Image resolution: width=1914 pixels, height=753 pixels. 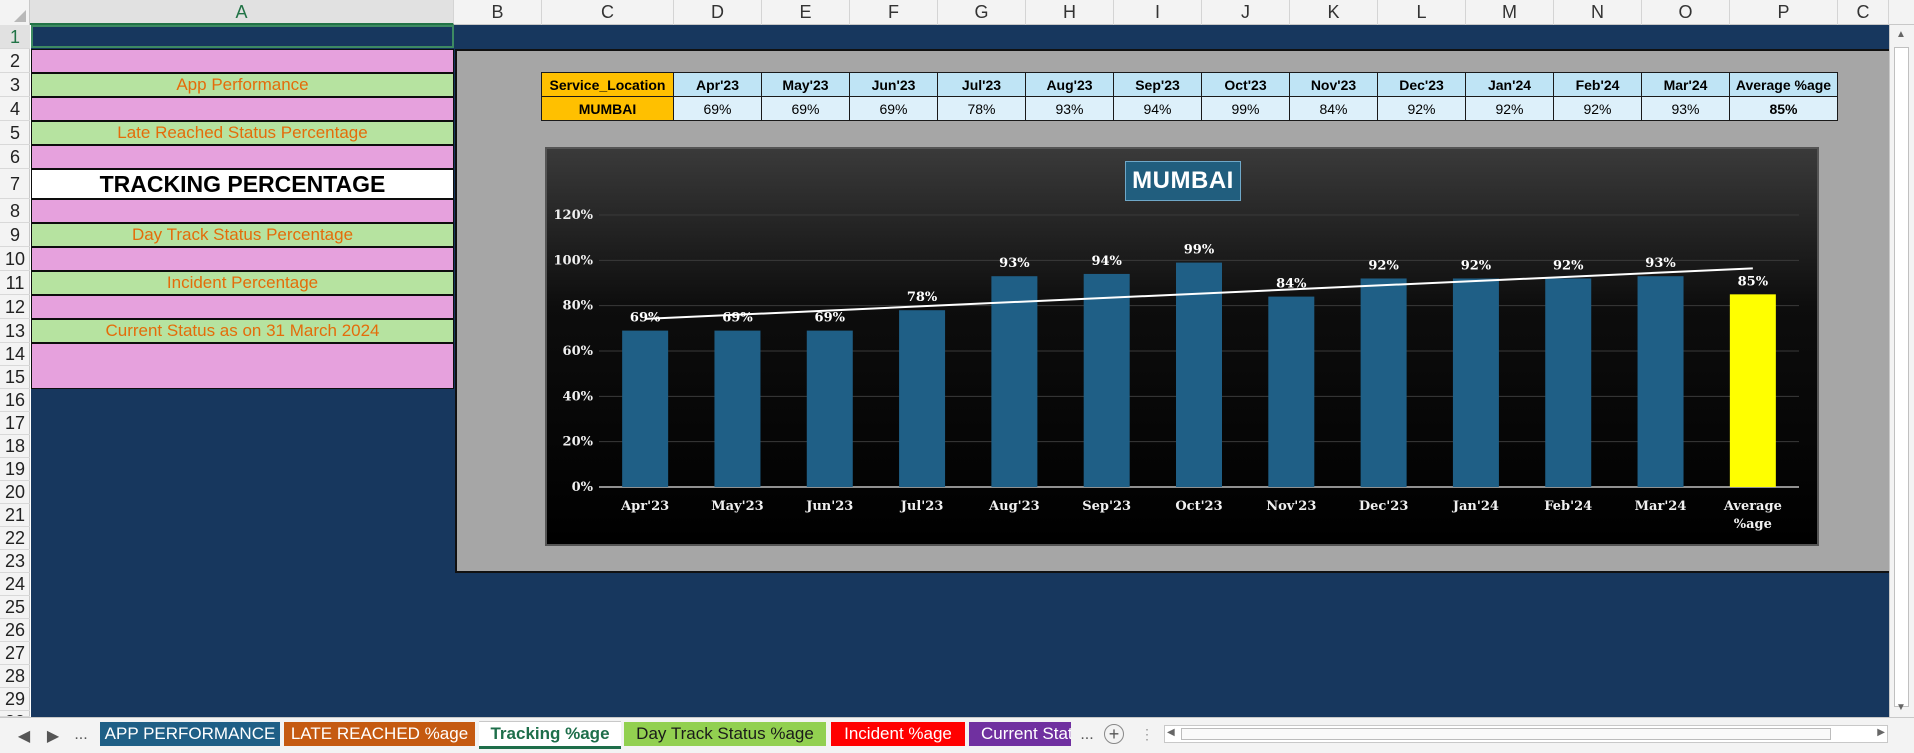 What do you see at coordinates (922, 297) in the screenshot?
I see `data-label: 78%` at bounding box center [922, 297].